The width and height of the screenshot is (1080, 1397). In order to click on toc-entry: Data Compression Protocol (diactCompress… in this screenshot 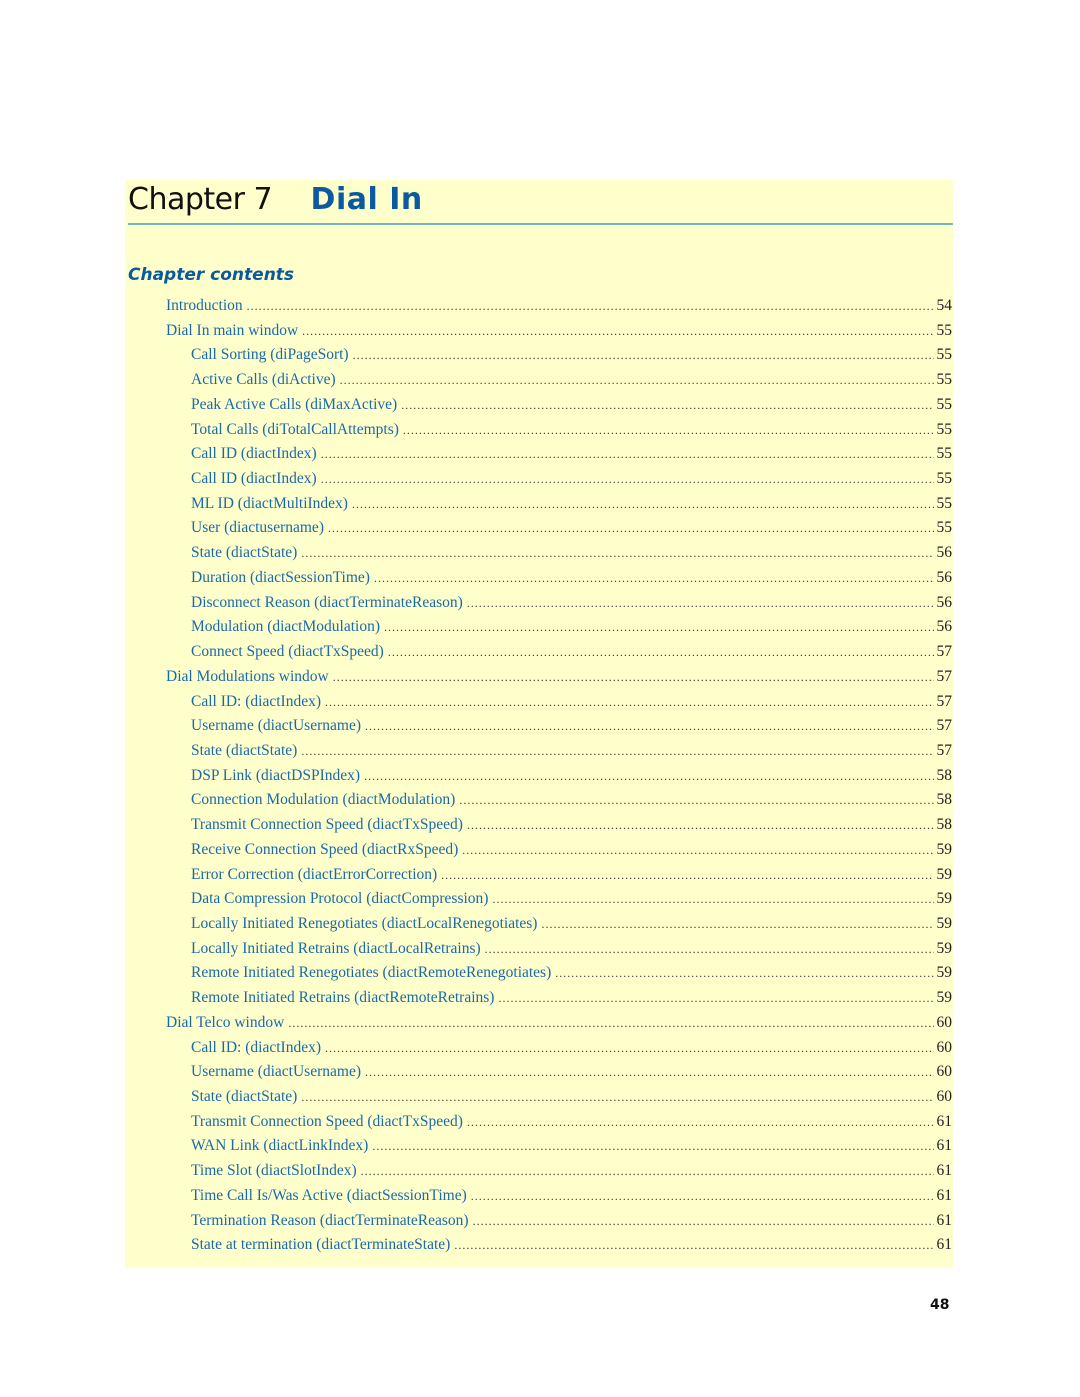, I will do `click(538, 900)`.